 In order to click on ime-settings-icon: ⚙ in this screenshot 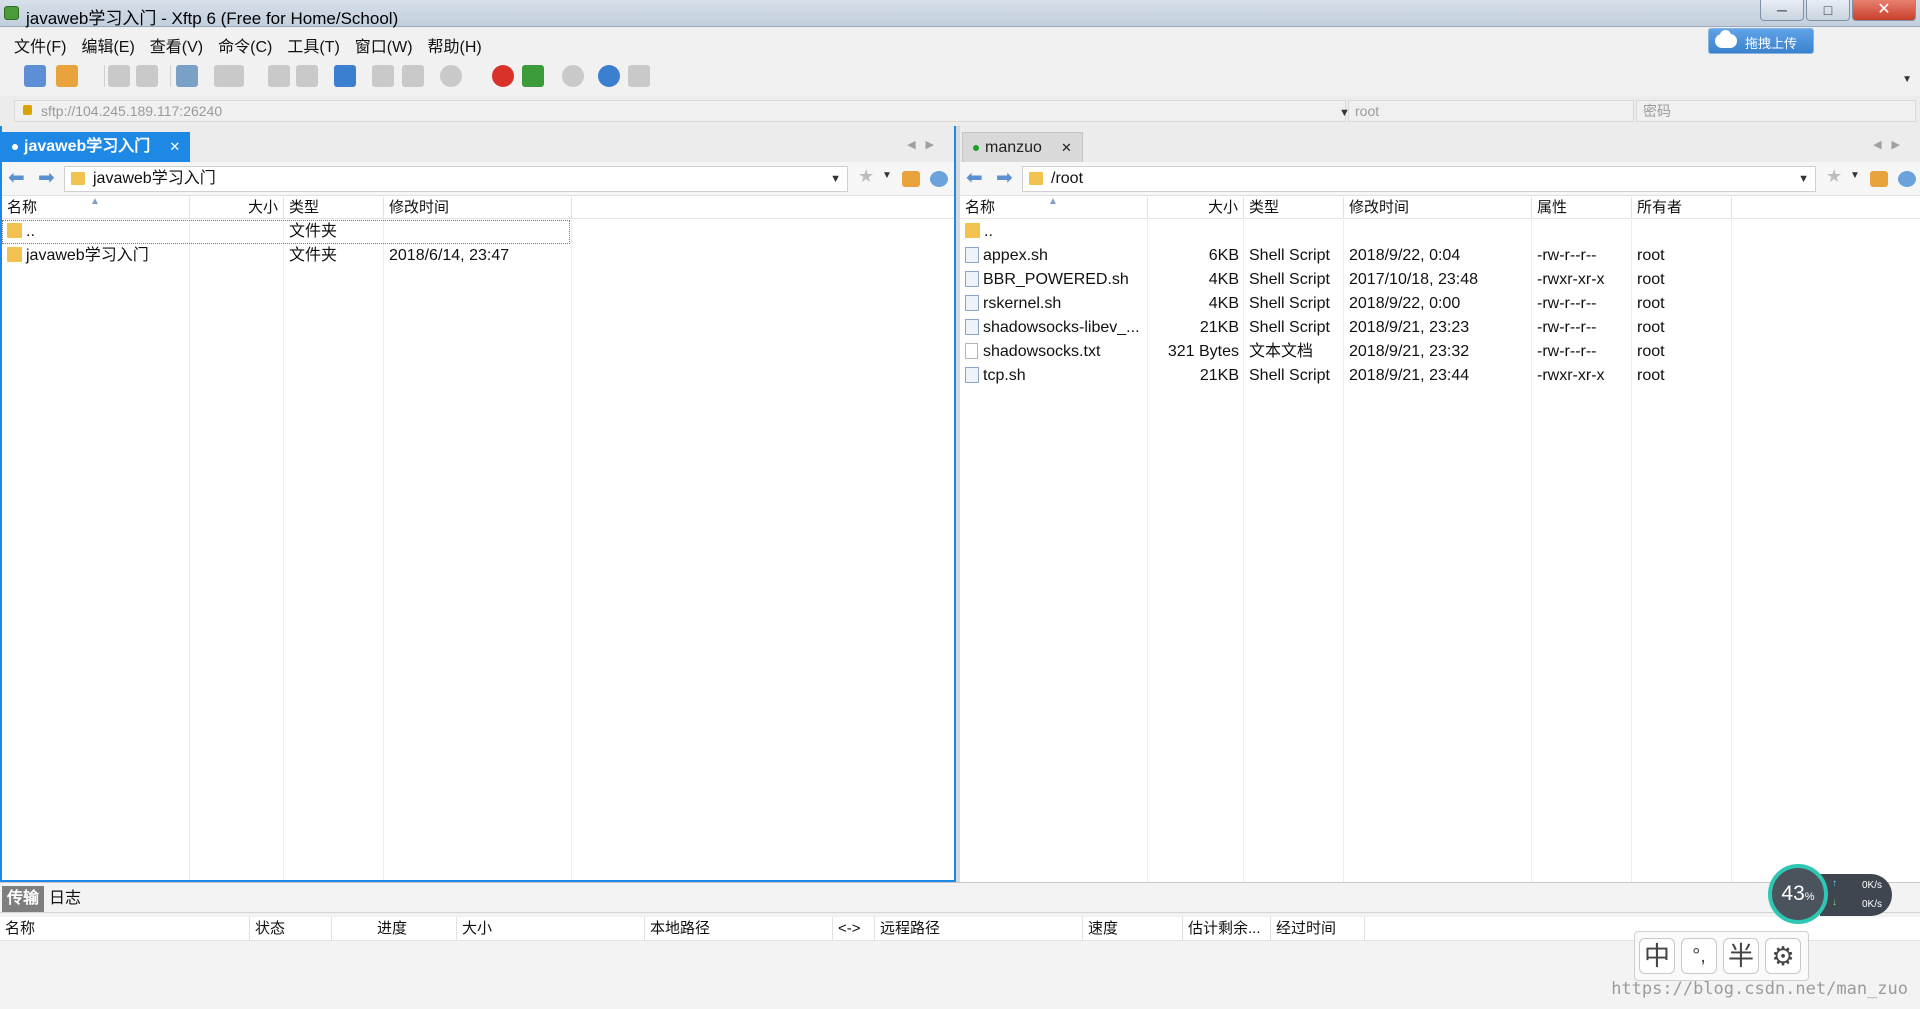, I will do `click(1783, 956)`.